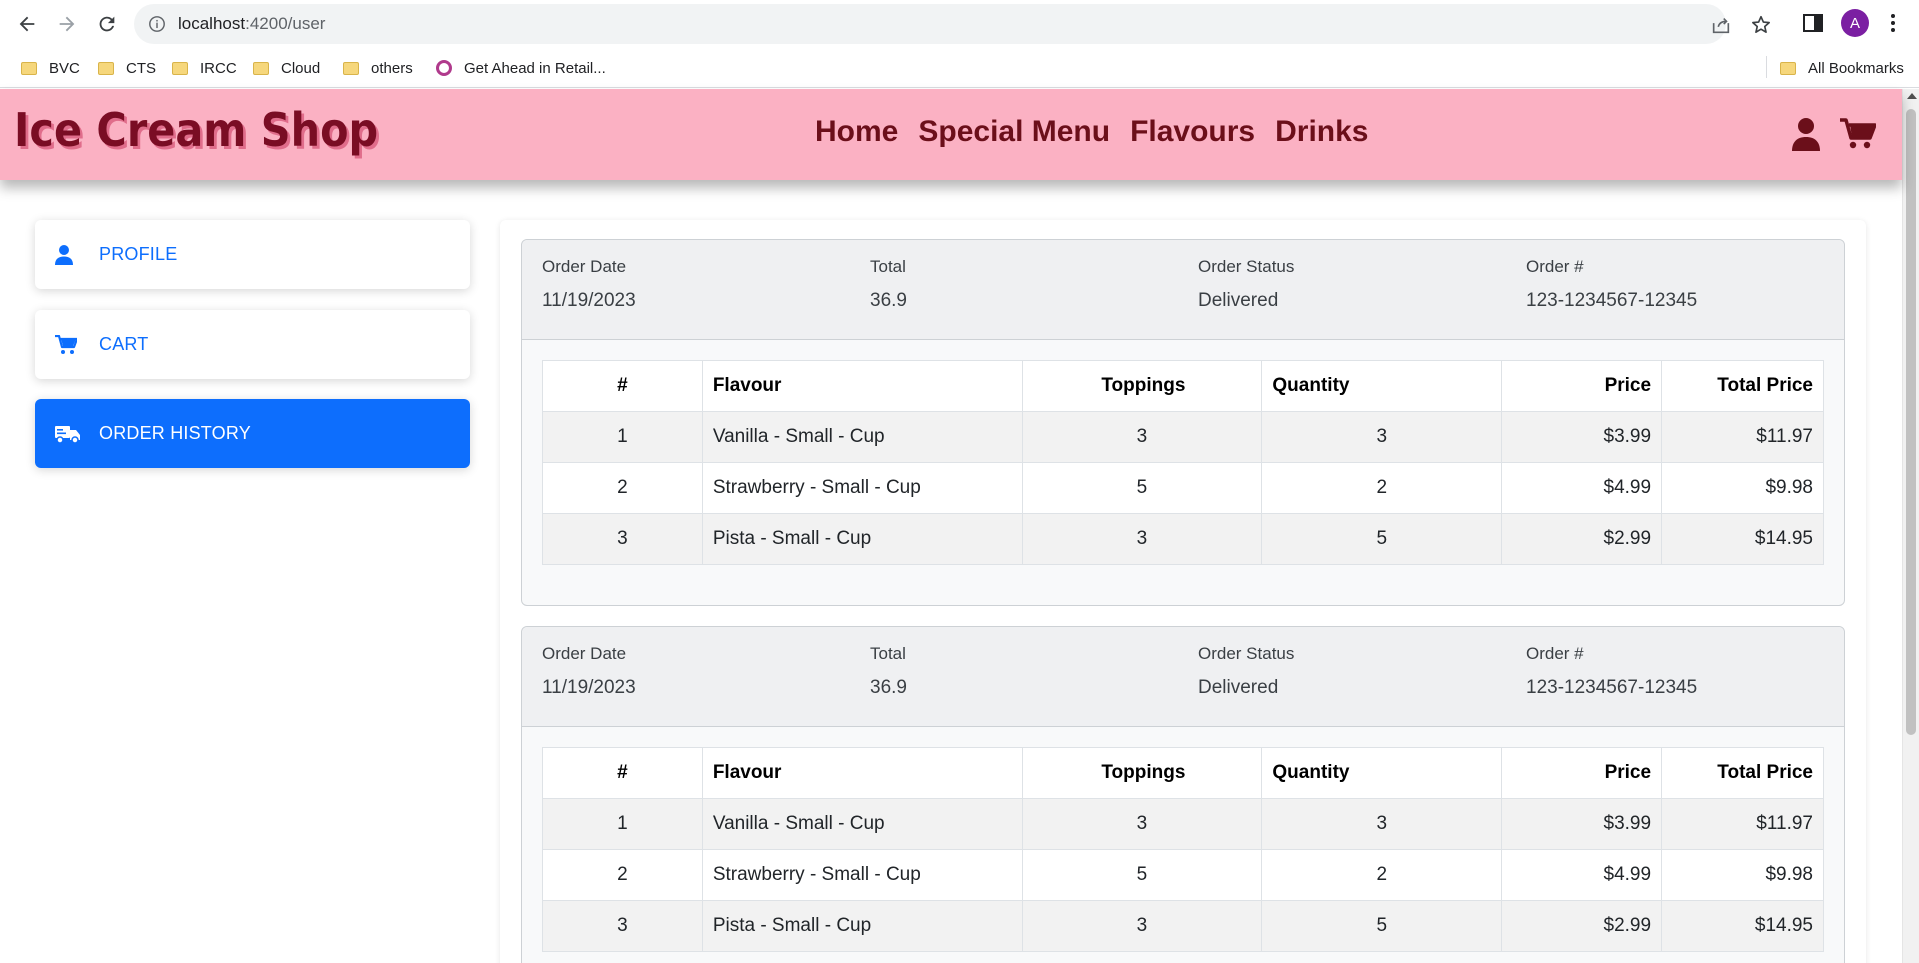 This screenshot has width=1919, height=963. I want to click on forward-button, so click(67, 24).